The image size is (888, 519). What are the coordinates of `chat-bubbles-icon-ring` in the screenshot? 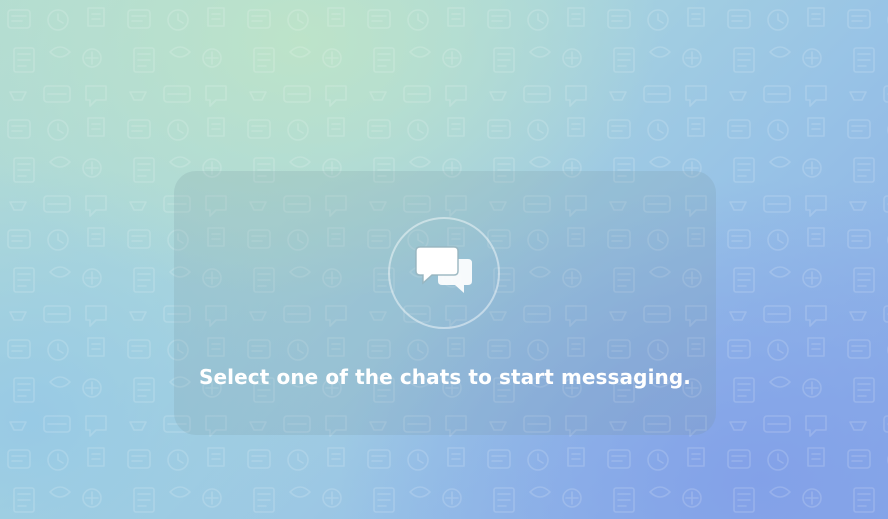 It's located at (444, 273).